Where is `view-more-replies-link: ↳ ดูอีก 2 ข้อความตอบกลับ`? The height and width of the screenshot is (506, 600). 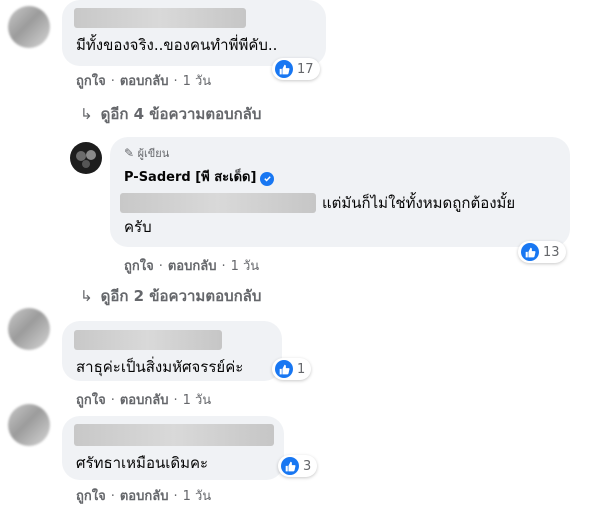 view-more-replies-link: ↳ ดูอีก 2 ข้อความตอบกลับ is located at coordinates (170, 296).